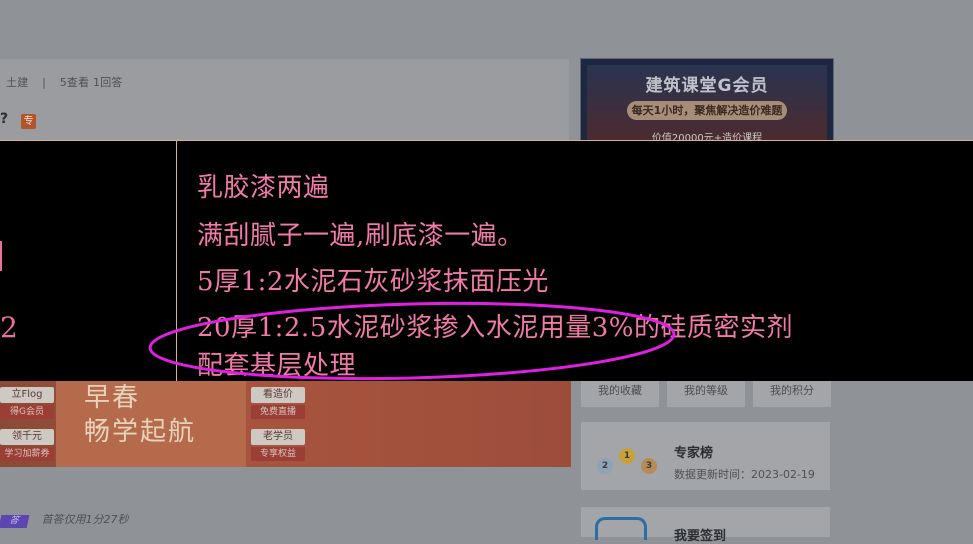 Image resolution: width=973 pixels, height=544 pixels. What do you see at coordinates (744, 474) in the screenshot?
I see `expert-update-date: 数据更新时间：2023-02-19` at bounding box center [744, 474].